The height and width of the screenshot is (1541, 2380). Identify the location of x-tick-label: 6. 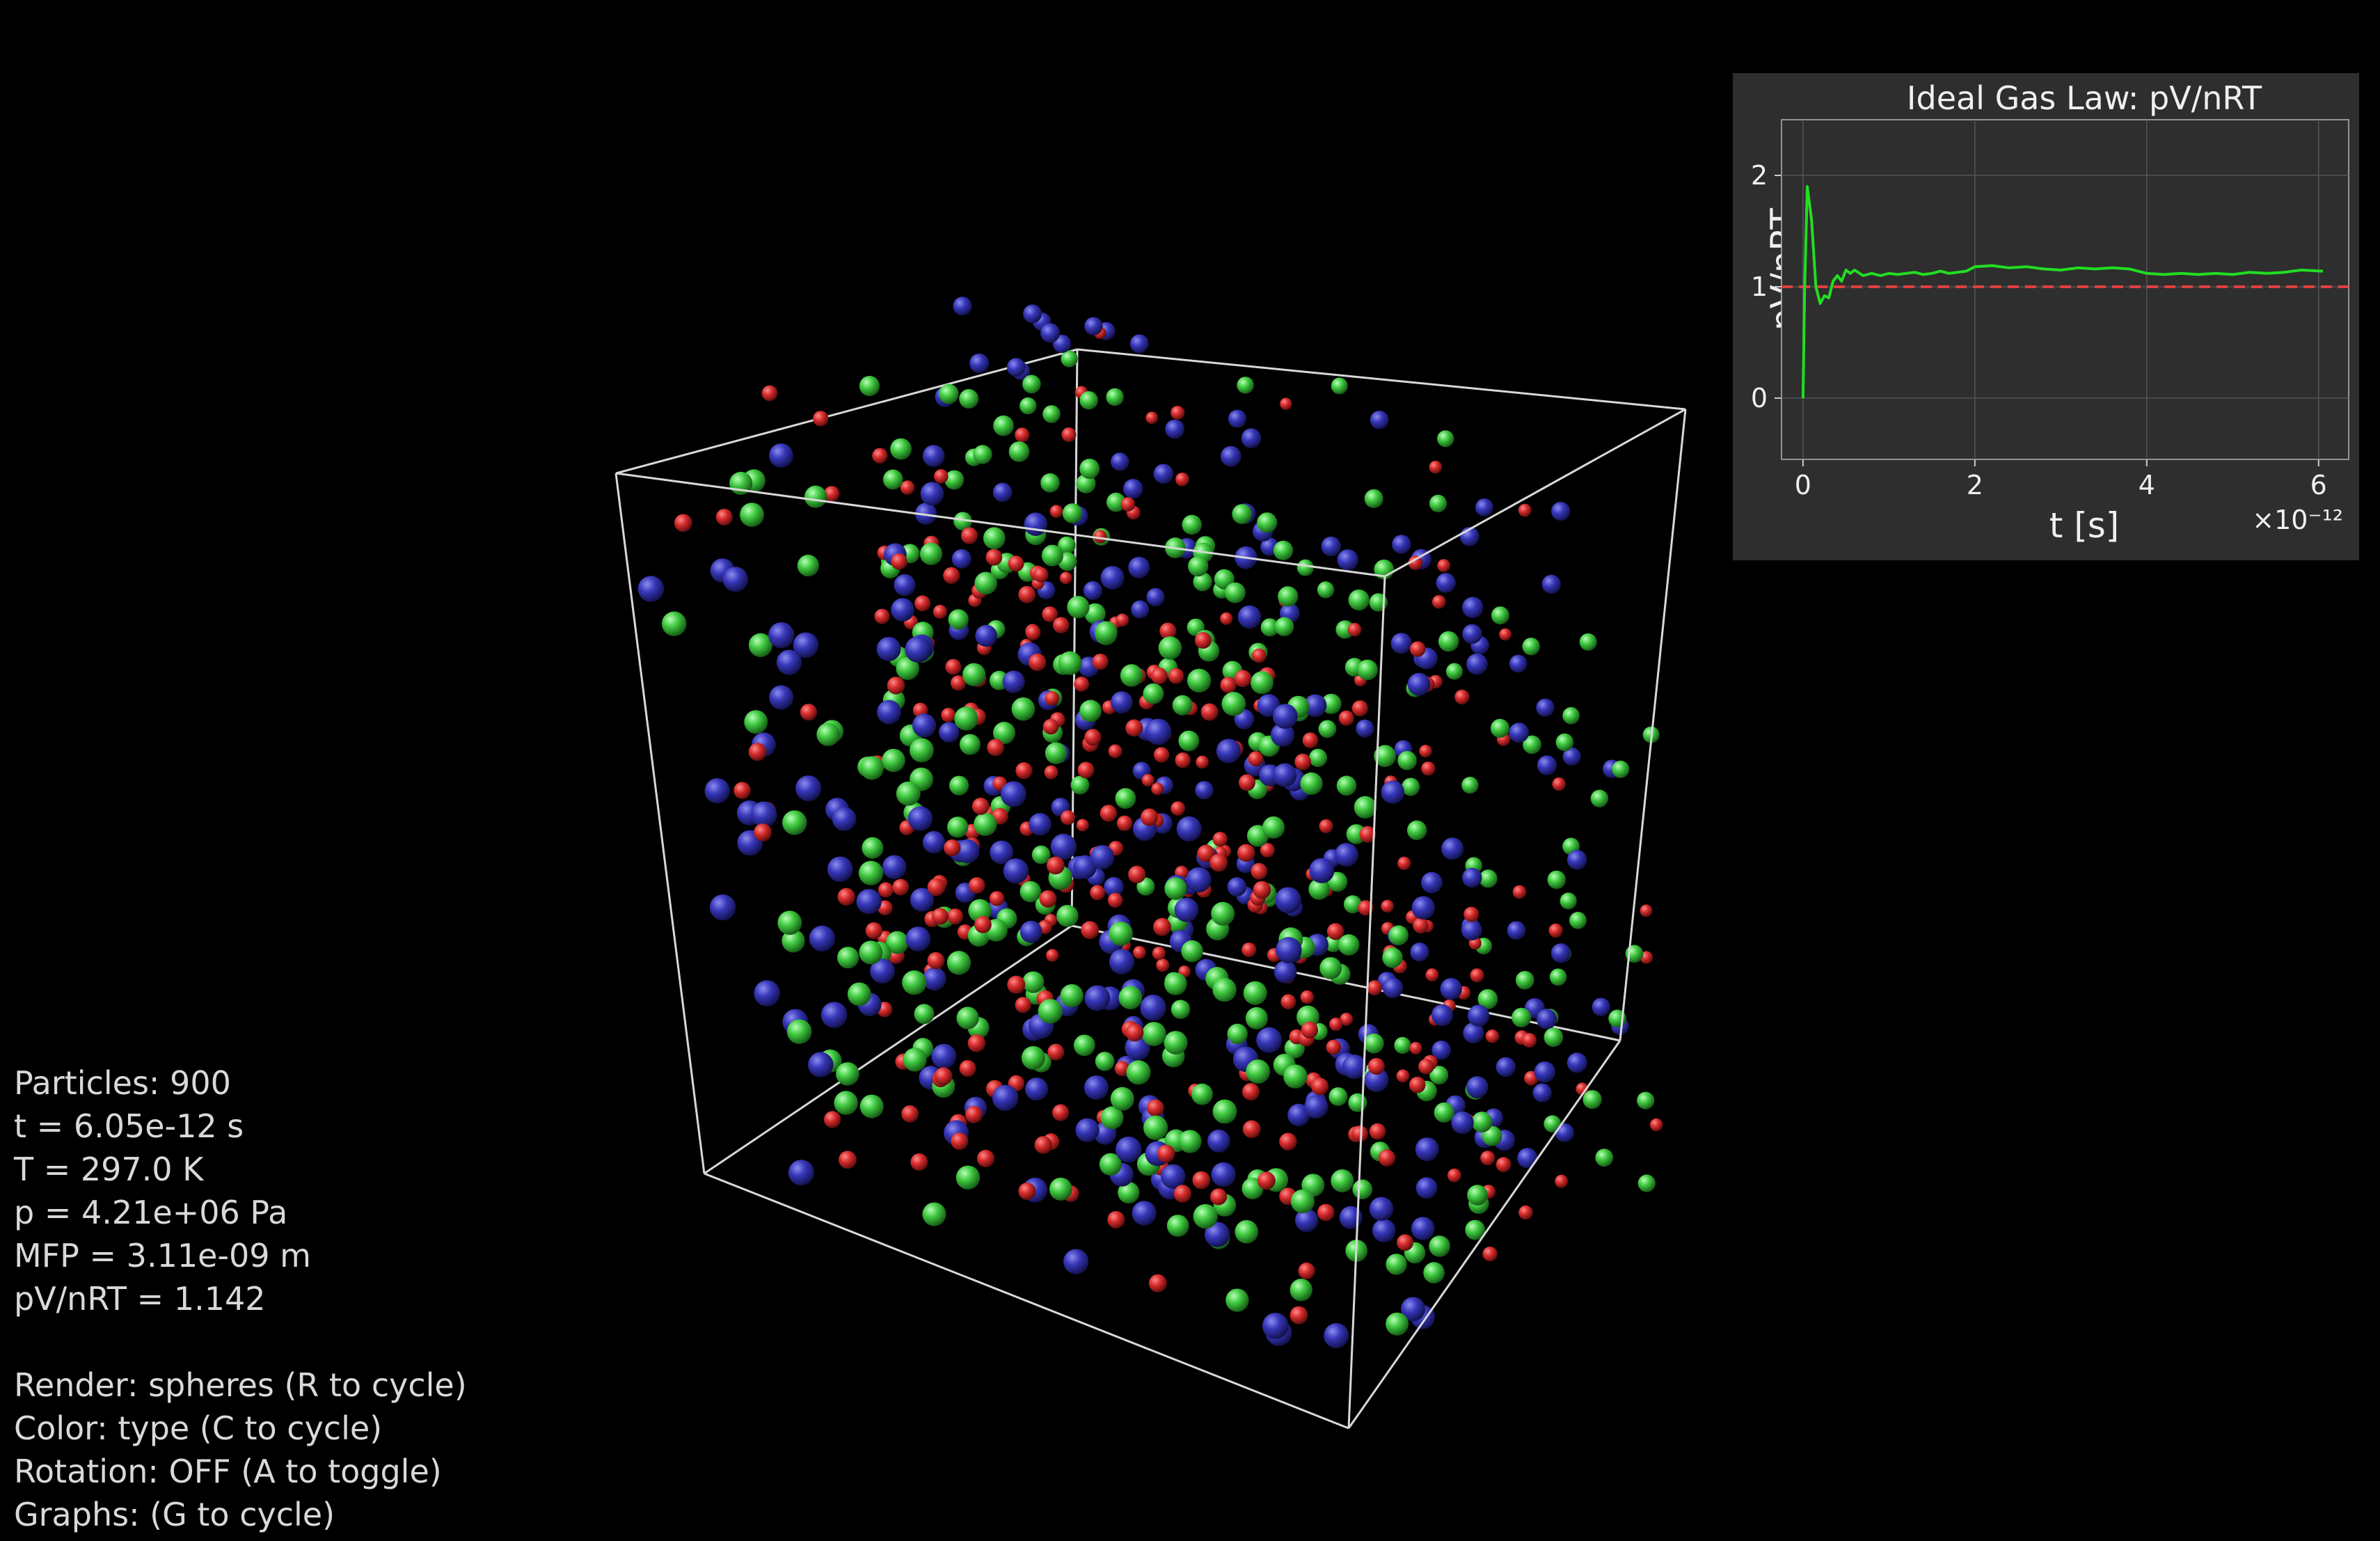
(2318, 485).